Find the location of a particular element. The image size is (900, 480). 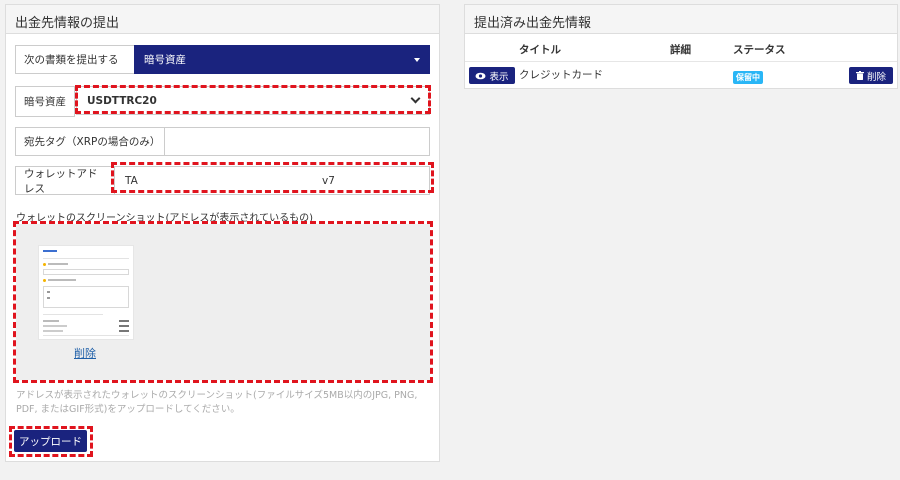

table-row: 表示 クレジットカード 保留中 削除 is located at coordinates (681, 75).